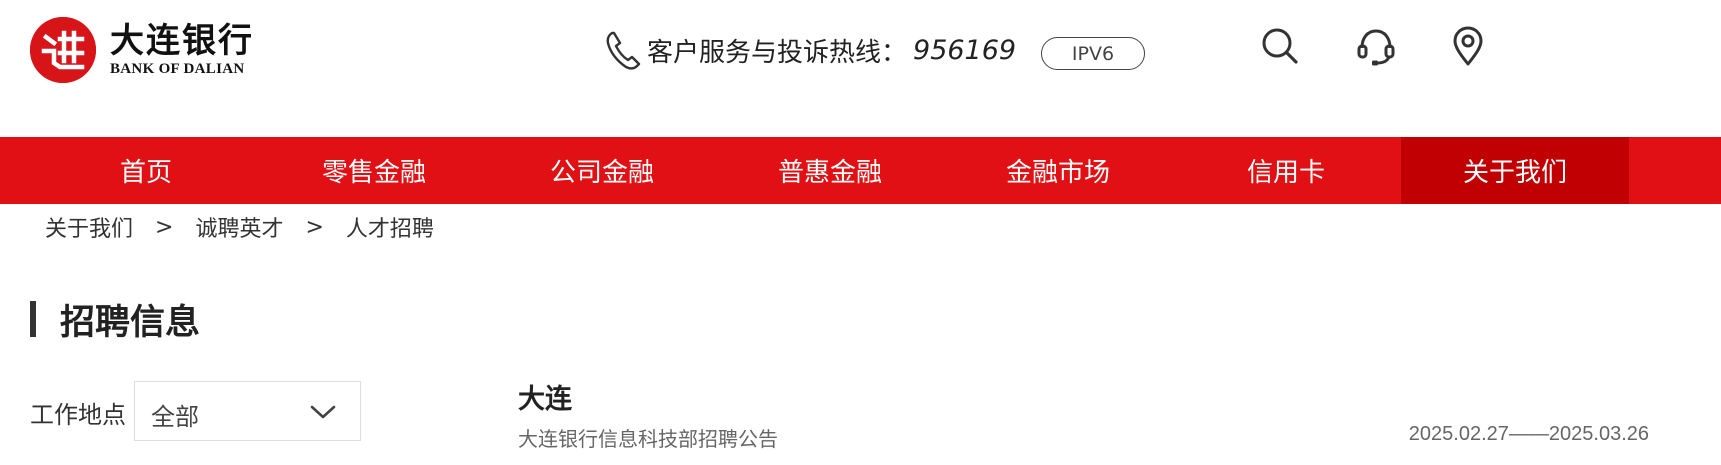 This screenshot has width=1721, height=465. I want to click on title-accent-bar, so click(33, 319).